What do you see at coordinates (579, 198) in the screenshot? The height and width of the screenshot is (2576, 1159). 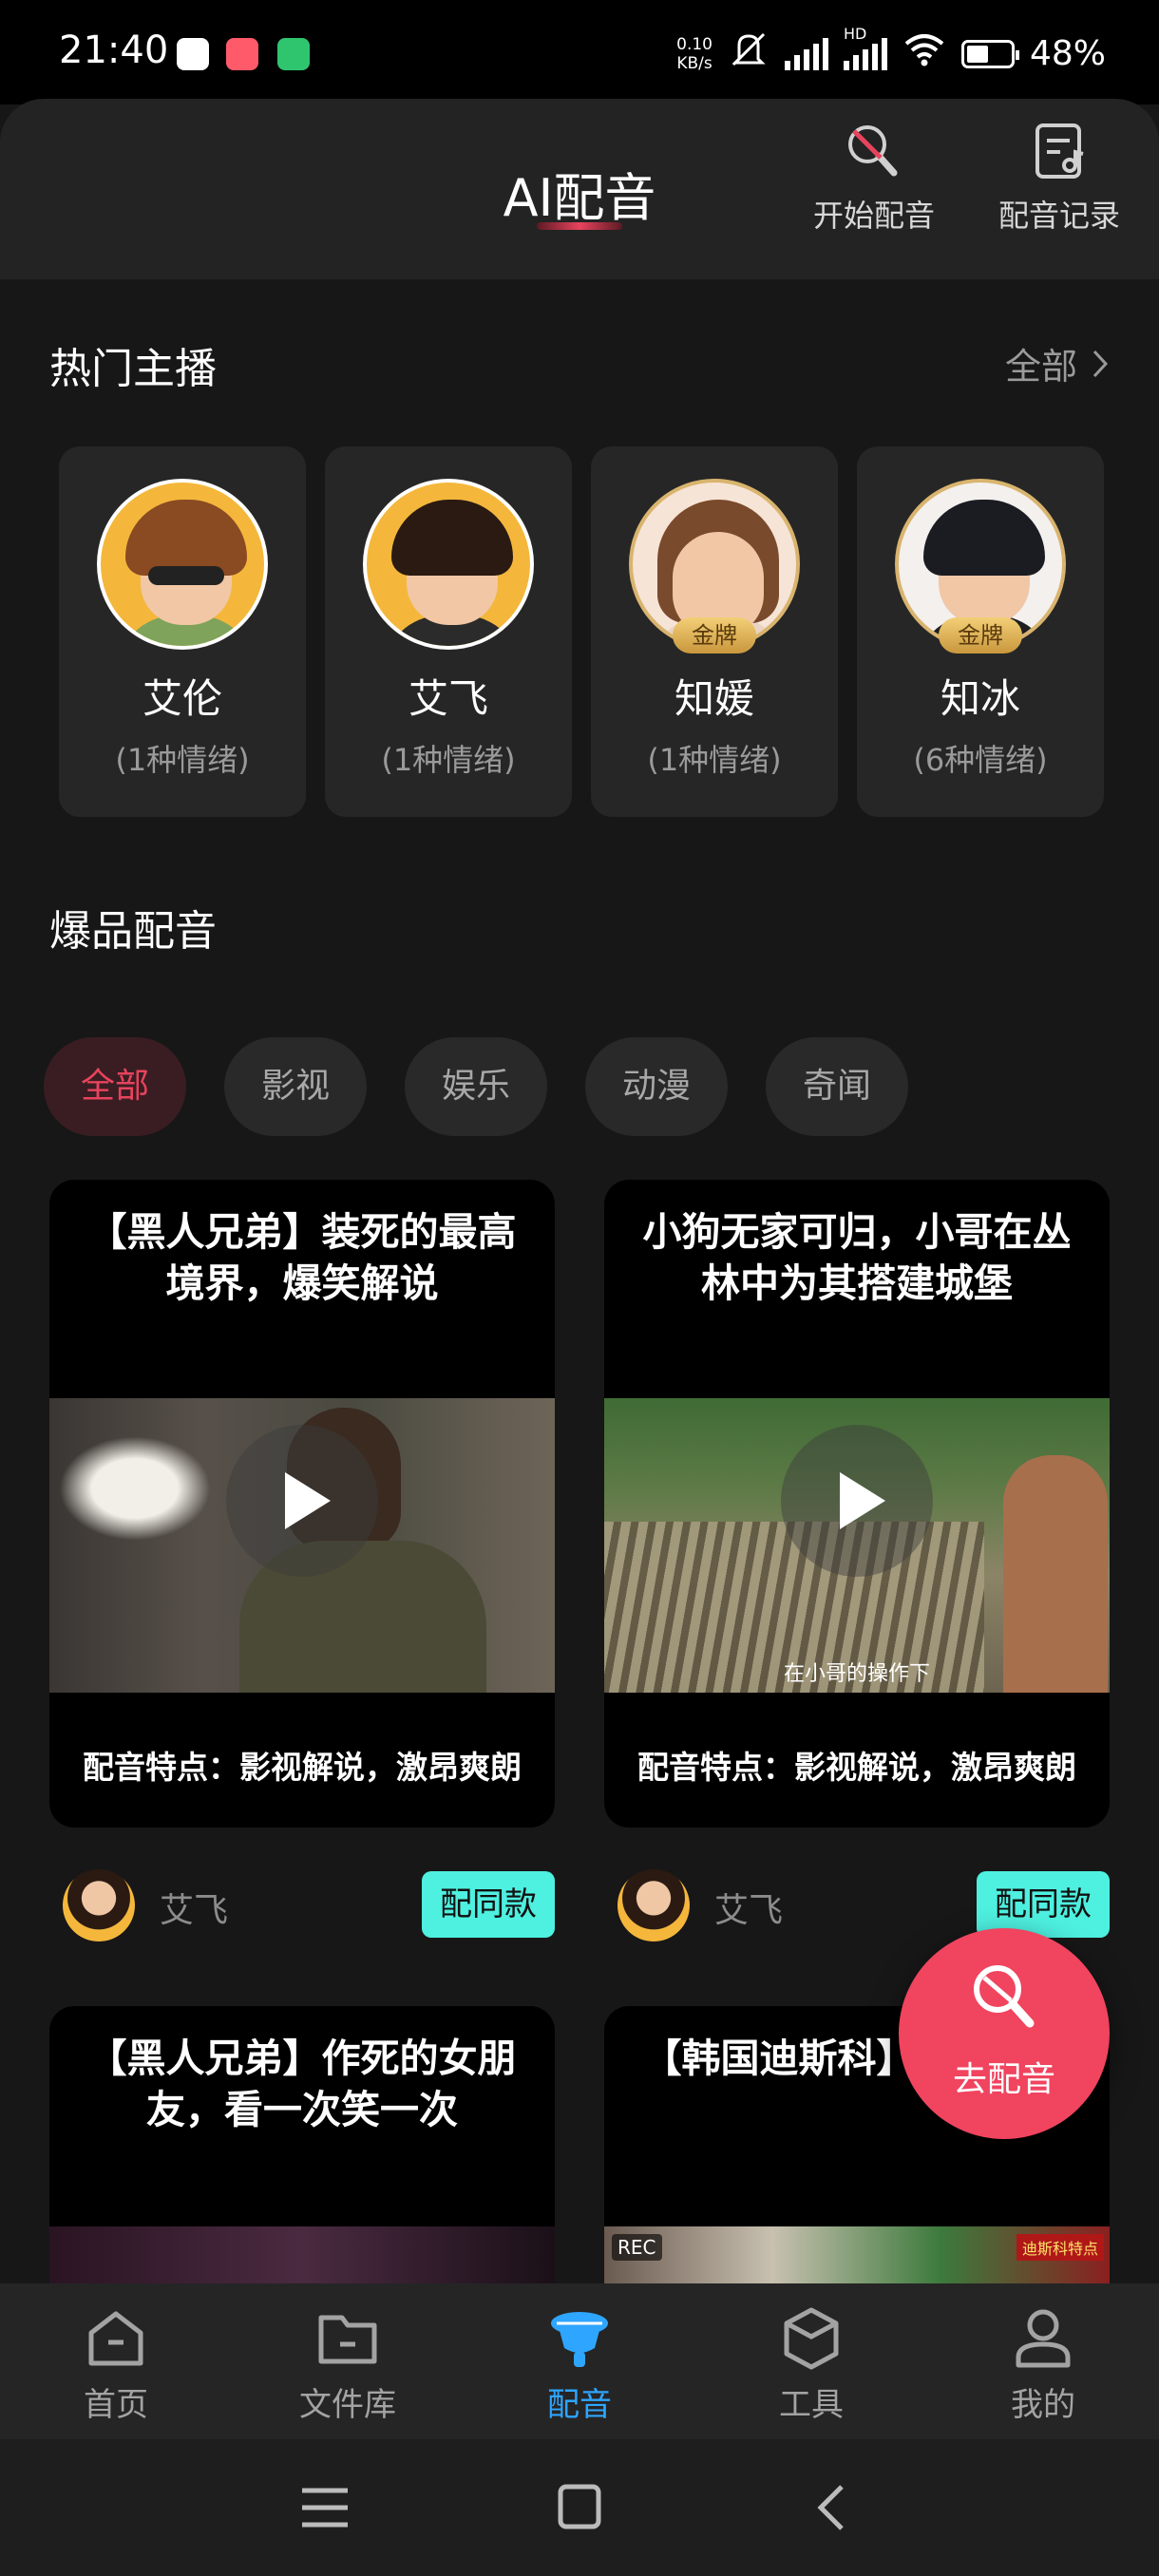 I see `page-title: AI配音` at bounding box center [579, 198].